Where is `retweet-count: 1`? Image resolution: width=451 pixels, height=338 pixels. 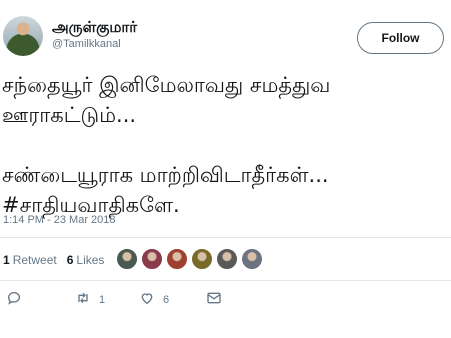
retweet-count: 1 is located at coordinates (102, 300).